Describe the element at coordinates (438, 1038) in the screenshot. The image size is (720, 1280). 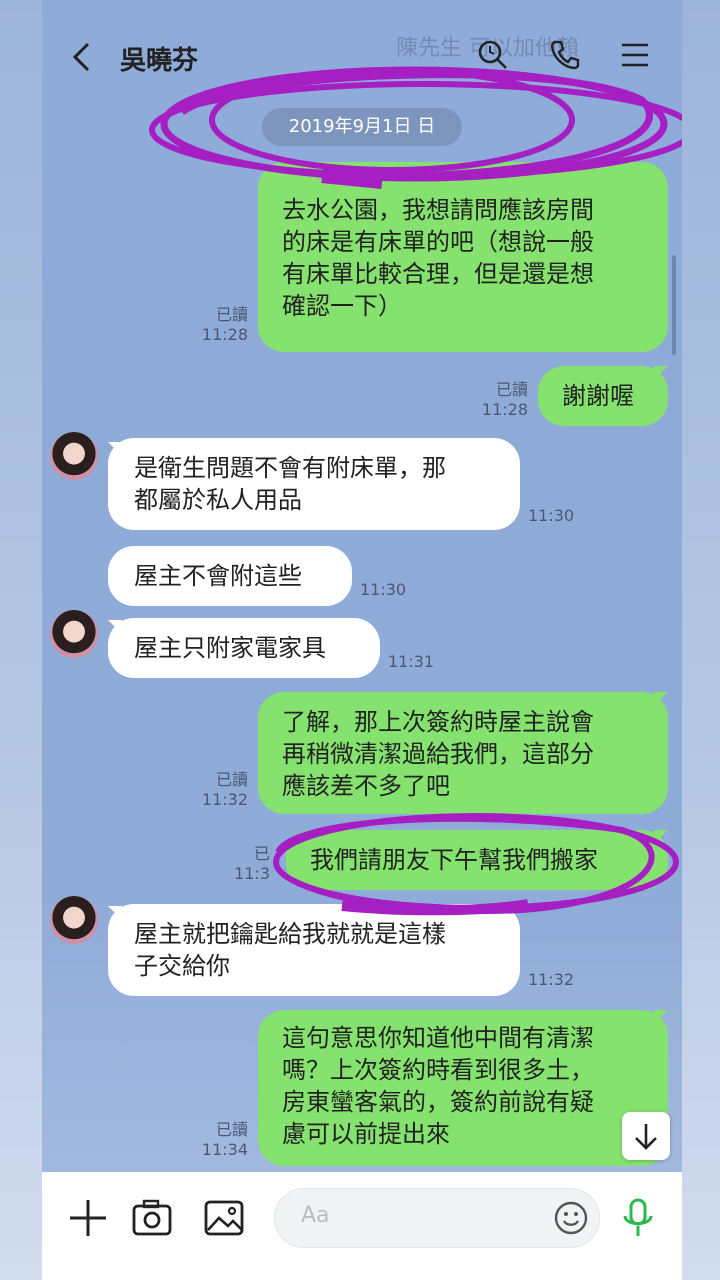
I see `message-text-line: 這句意思你知道他中間有清潔` at that location.